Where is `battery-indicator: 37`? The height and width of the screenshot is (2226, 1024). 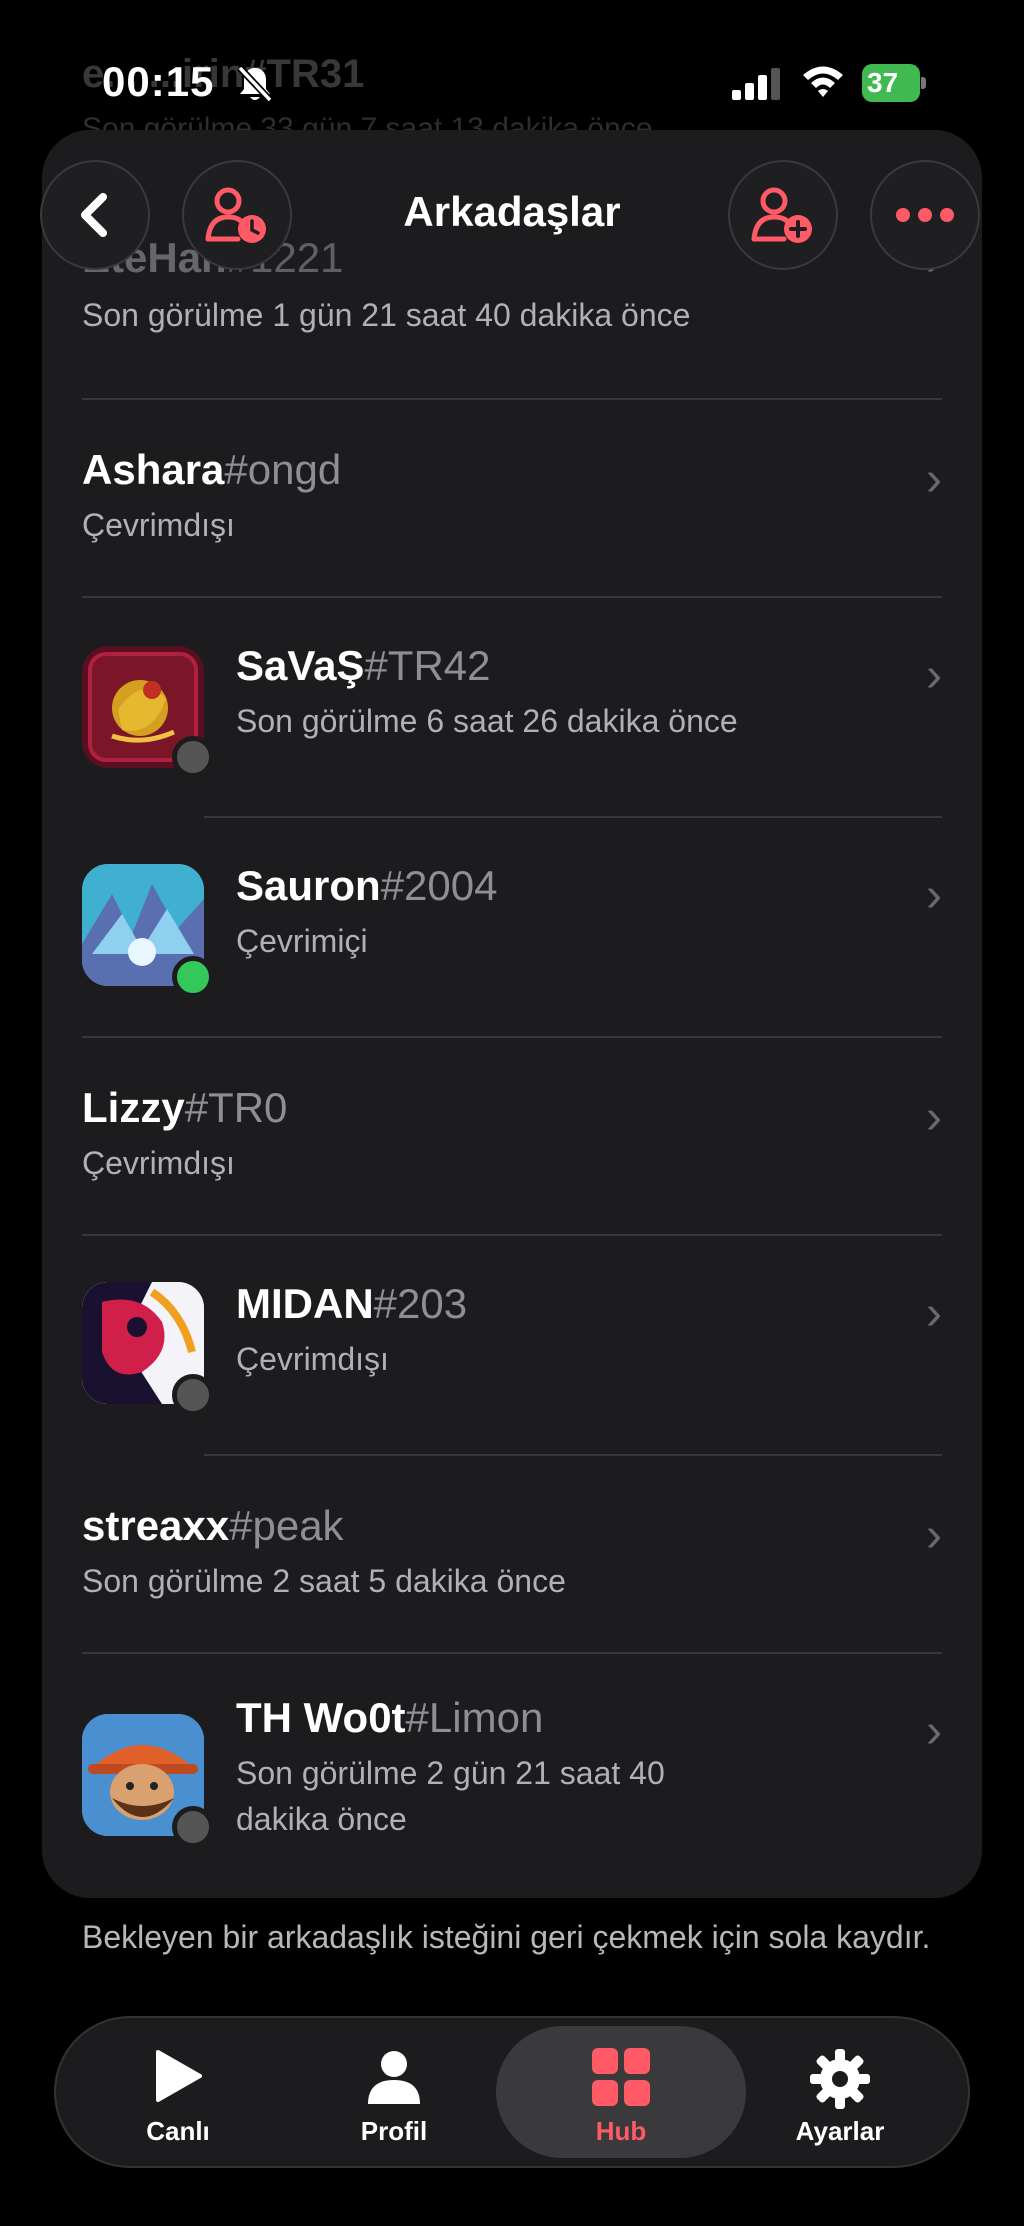
battery-indicator: 37 is located at coordinates (894, 83).